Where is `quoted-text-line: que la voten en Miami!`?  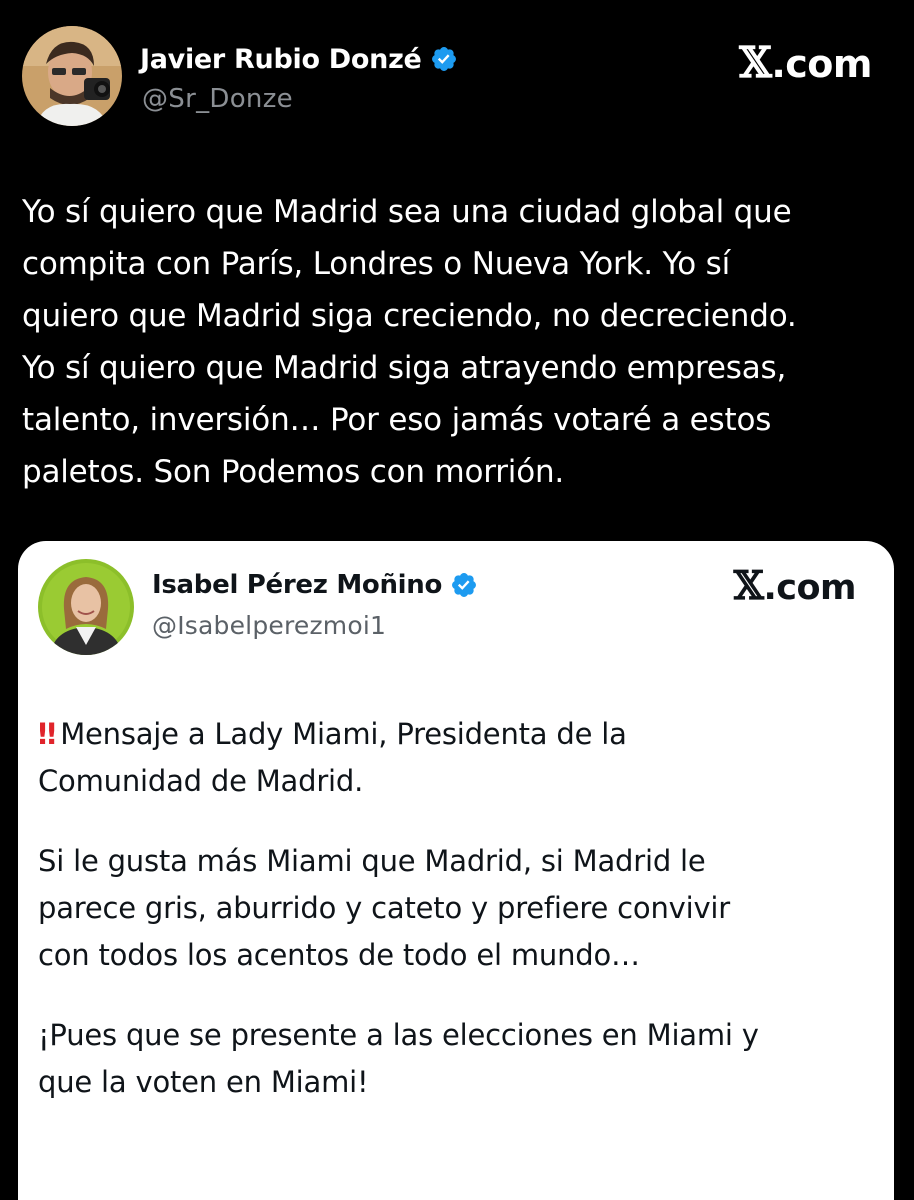
quoted-text-line: que la voten en Miami! is located at coordinates (203, 1082).